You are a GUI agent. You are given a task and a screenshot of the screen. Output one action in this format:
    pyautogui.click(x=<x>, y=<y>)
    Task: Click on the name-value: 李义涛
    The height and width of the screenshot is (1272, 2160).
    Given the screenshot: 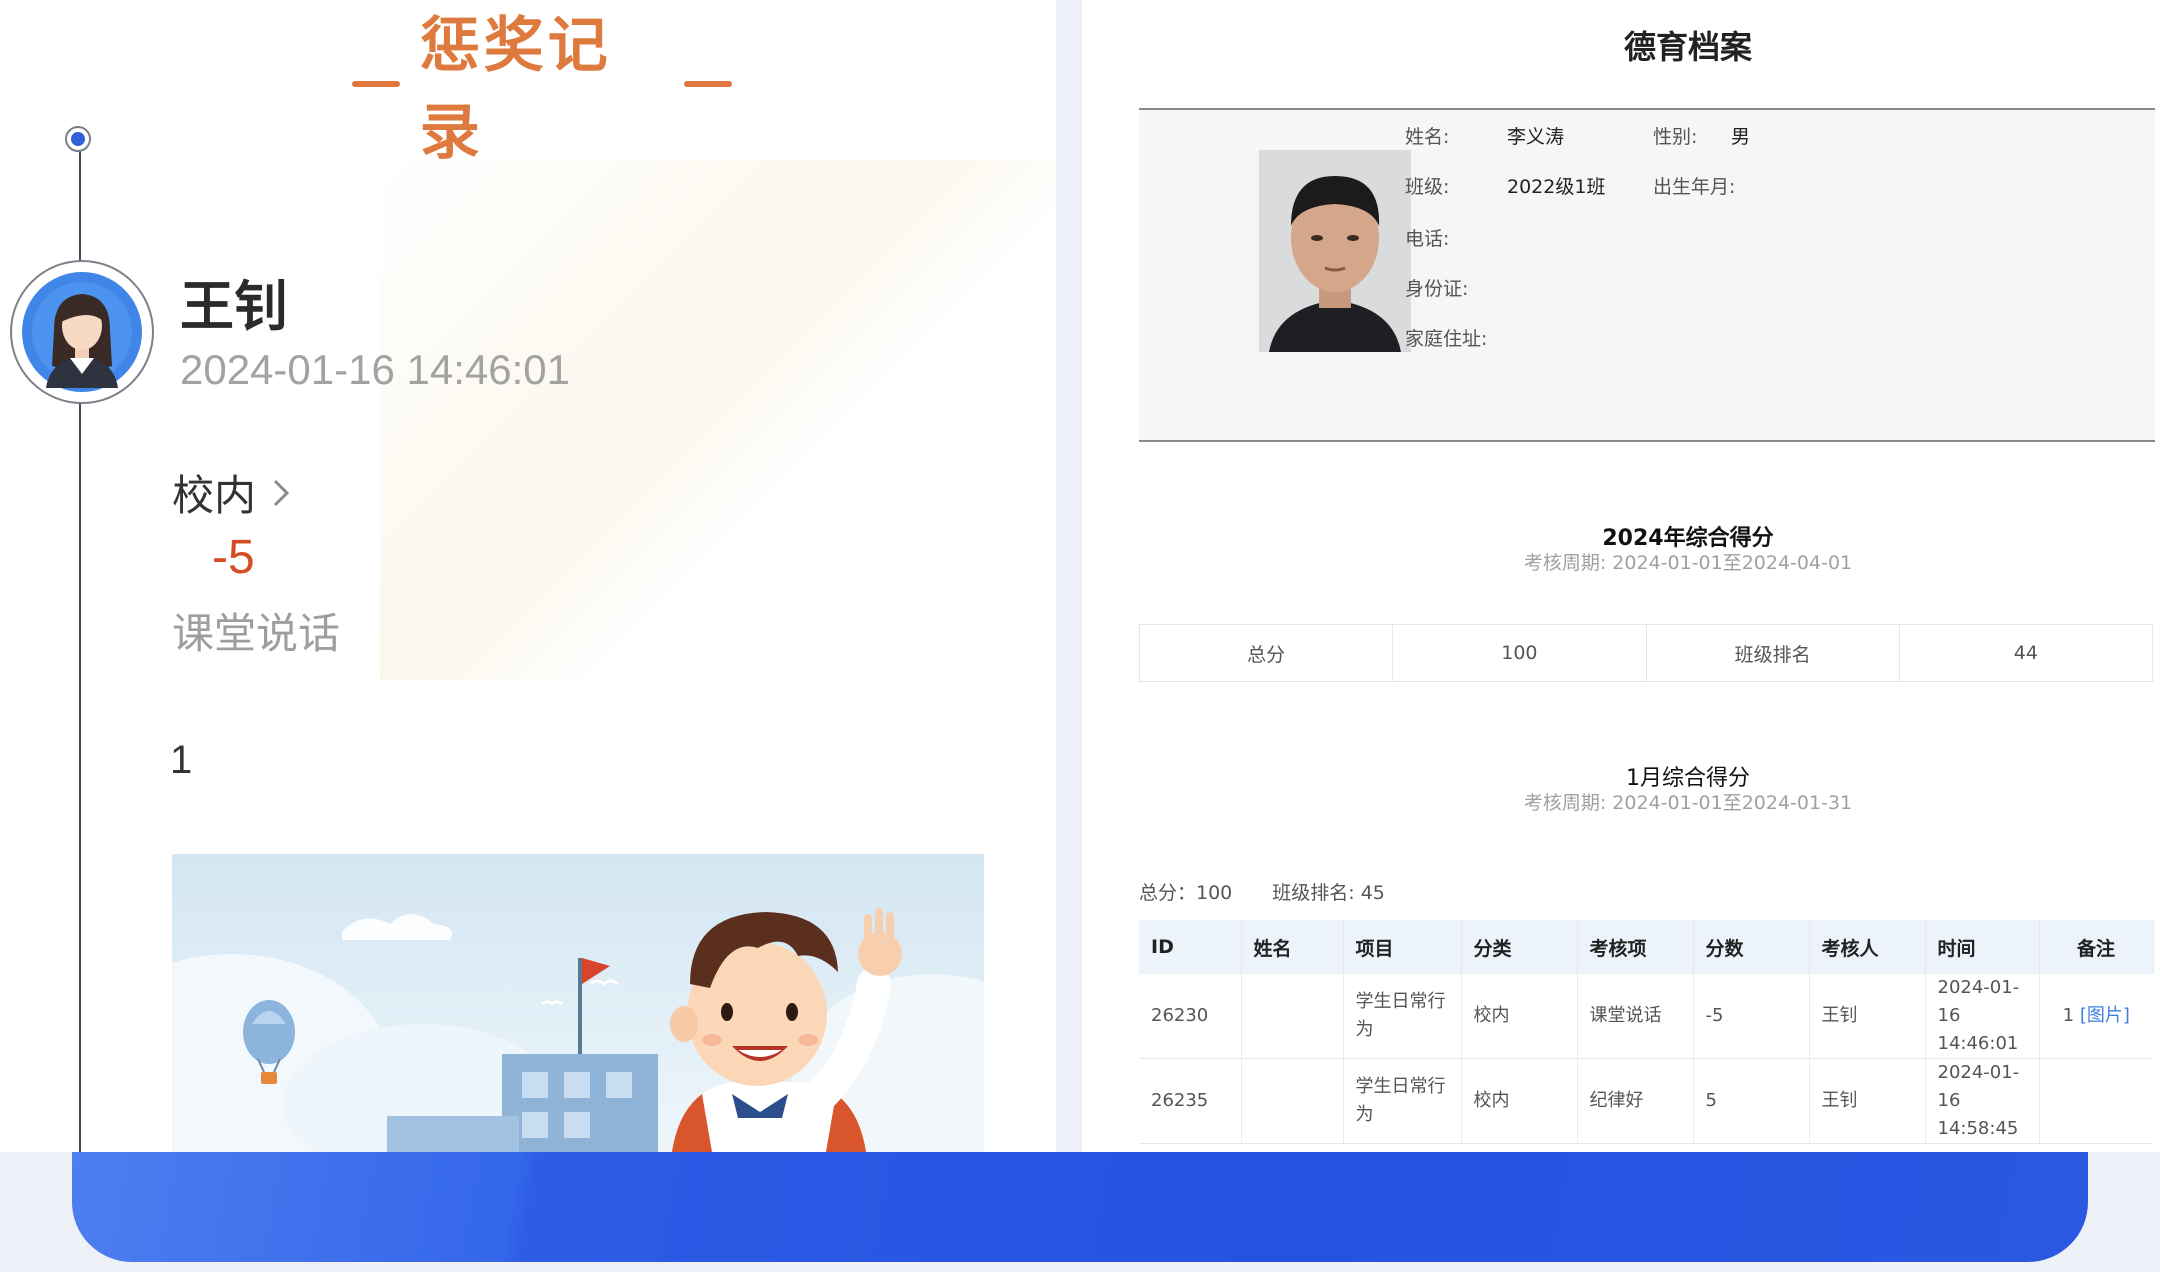 What is the action you would take?
    pyautogui.click(x=1536, y=137)
    